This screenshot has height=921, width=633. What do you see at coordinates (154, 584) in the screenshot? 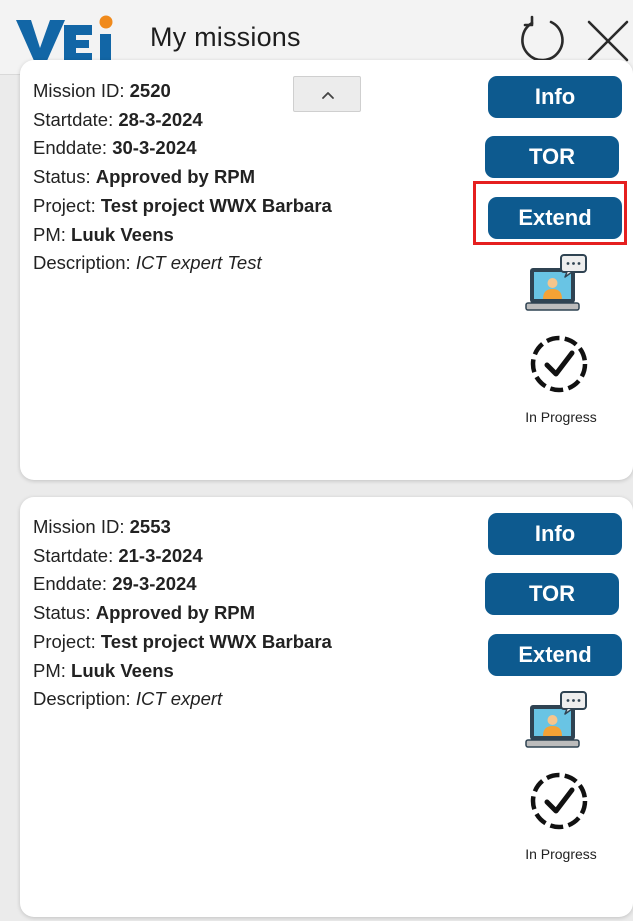
I see `enddate-value: 29-3-2024` at bounding box center [154, 584].